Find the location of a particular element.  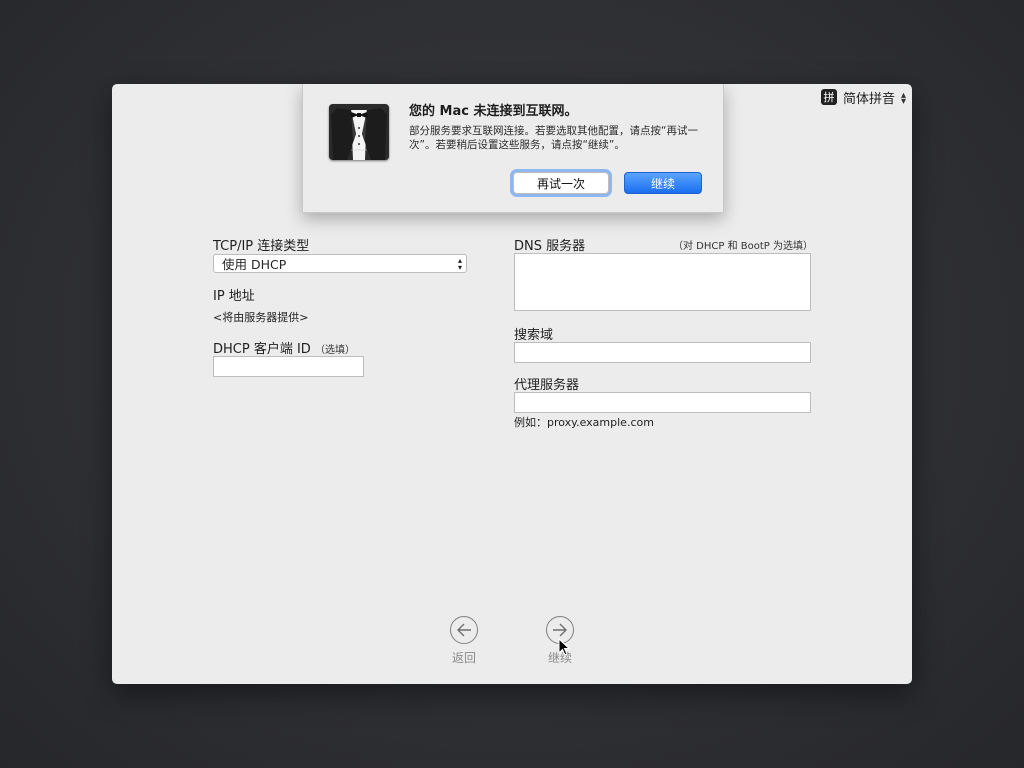

alert-continue-button: 继续 is located at coordinates (663, 183).